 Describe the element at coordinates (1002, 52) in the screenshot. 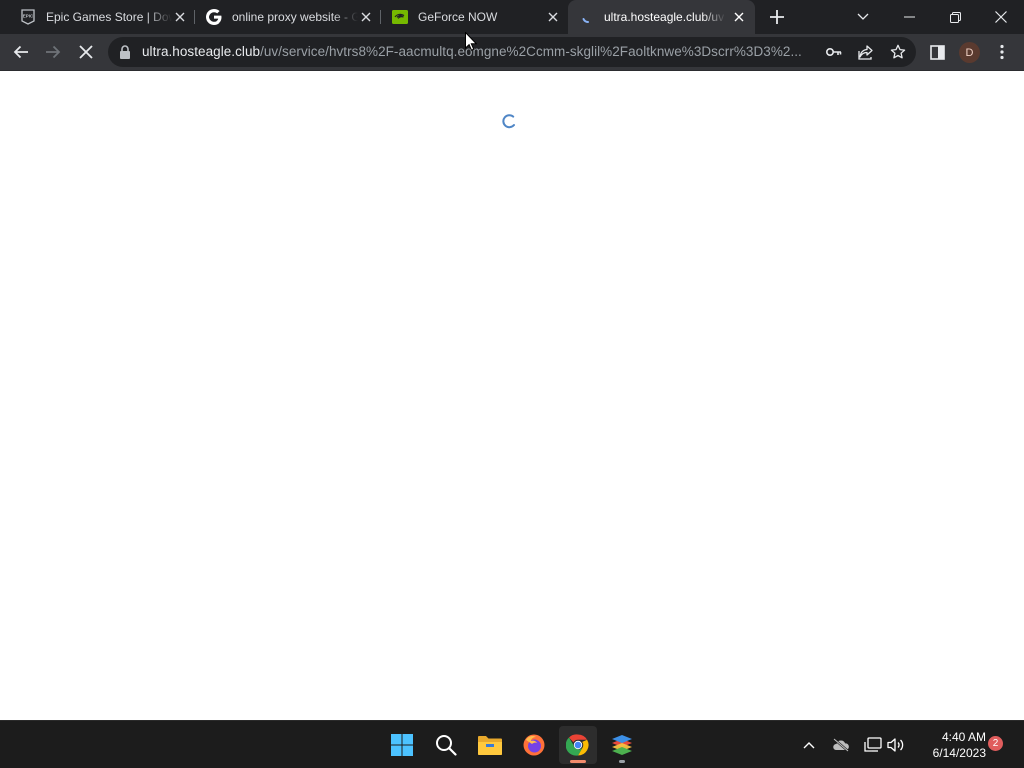

I see `menu-button` at that location.